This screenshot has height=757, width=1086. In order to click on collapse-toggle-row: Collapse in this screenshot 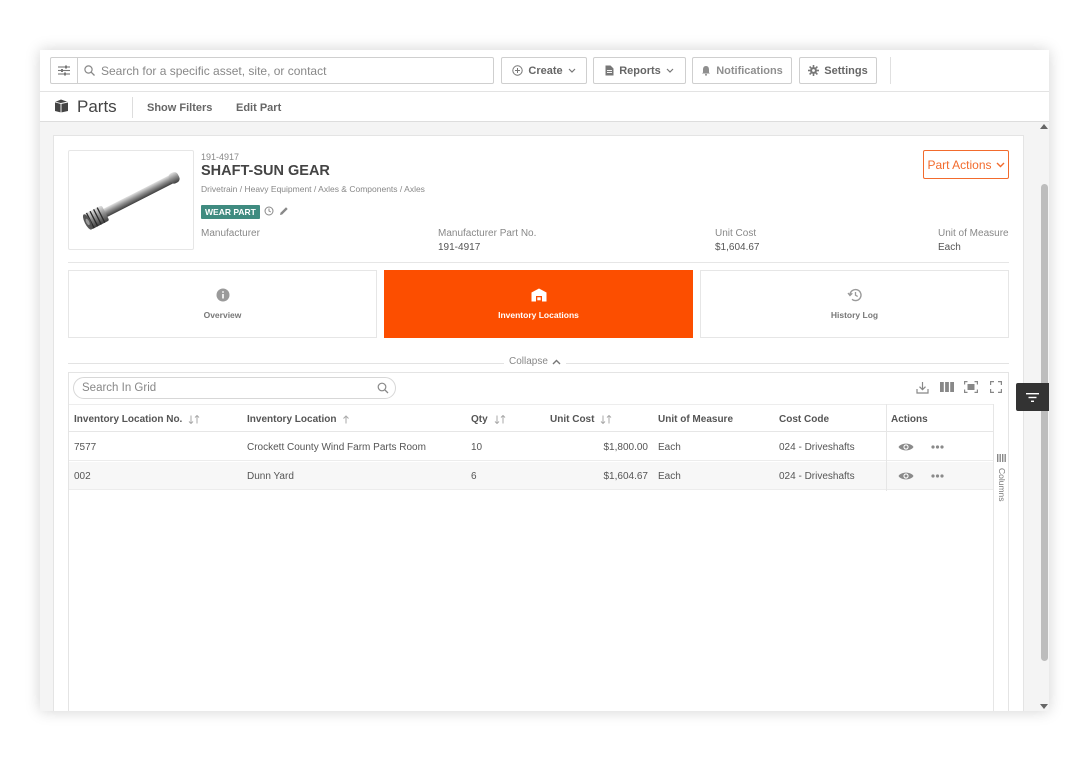, I will do `click(538, 364)`.